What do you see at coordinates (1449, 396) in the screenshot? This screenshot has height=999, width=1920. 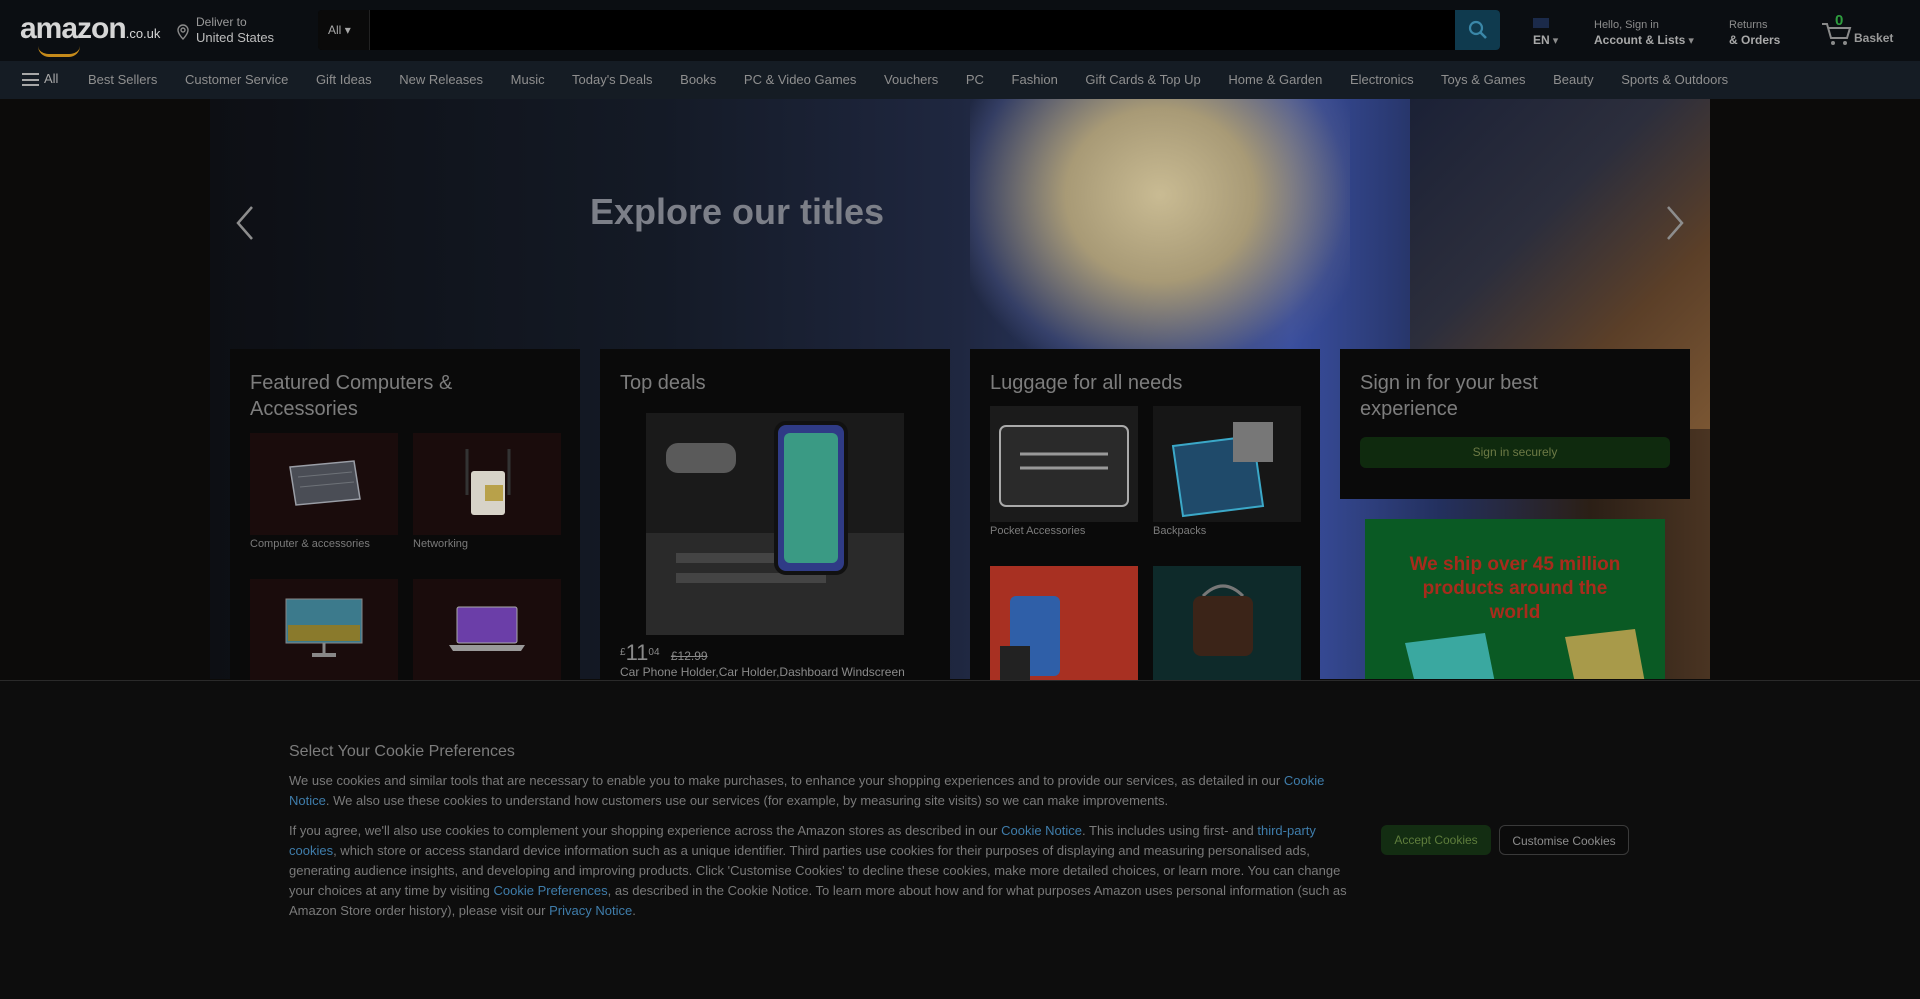 I see `card-title: Sign in for your best experience` at bounding box center [1449, 396].